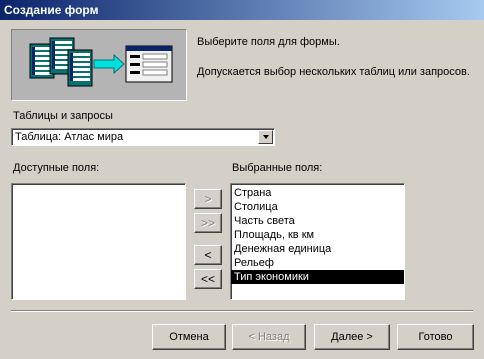 The image size is (484, 359). I want to click on available-fields-list, so click(98, 241).